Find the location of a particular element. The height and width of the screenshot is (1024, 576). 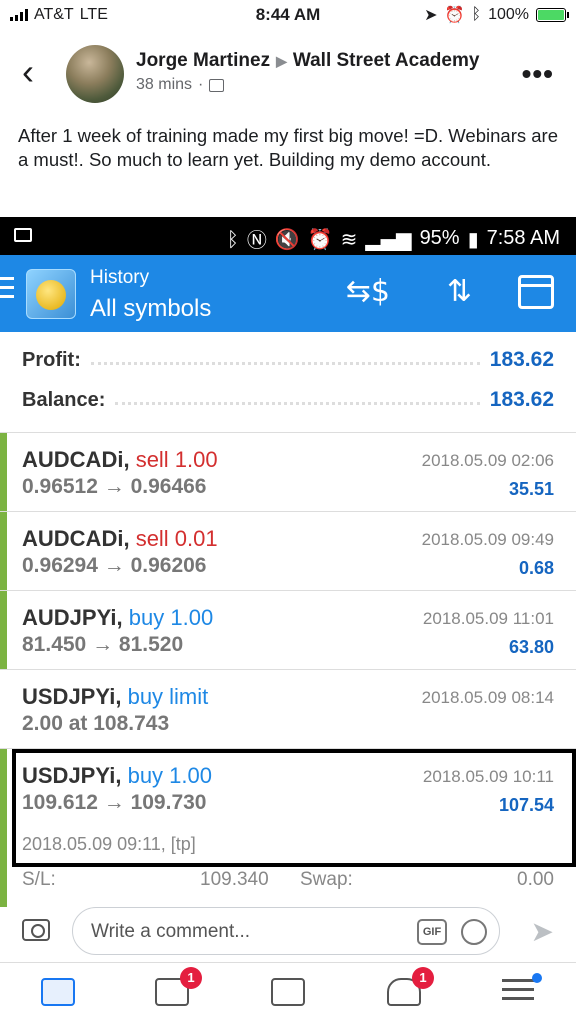

mt-title: All symbols is located at coordinates (151, 308).